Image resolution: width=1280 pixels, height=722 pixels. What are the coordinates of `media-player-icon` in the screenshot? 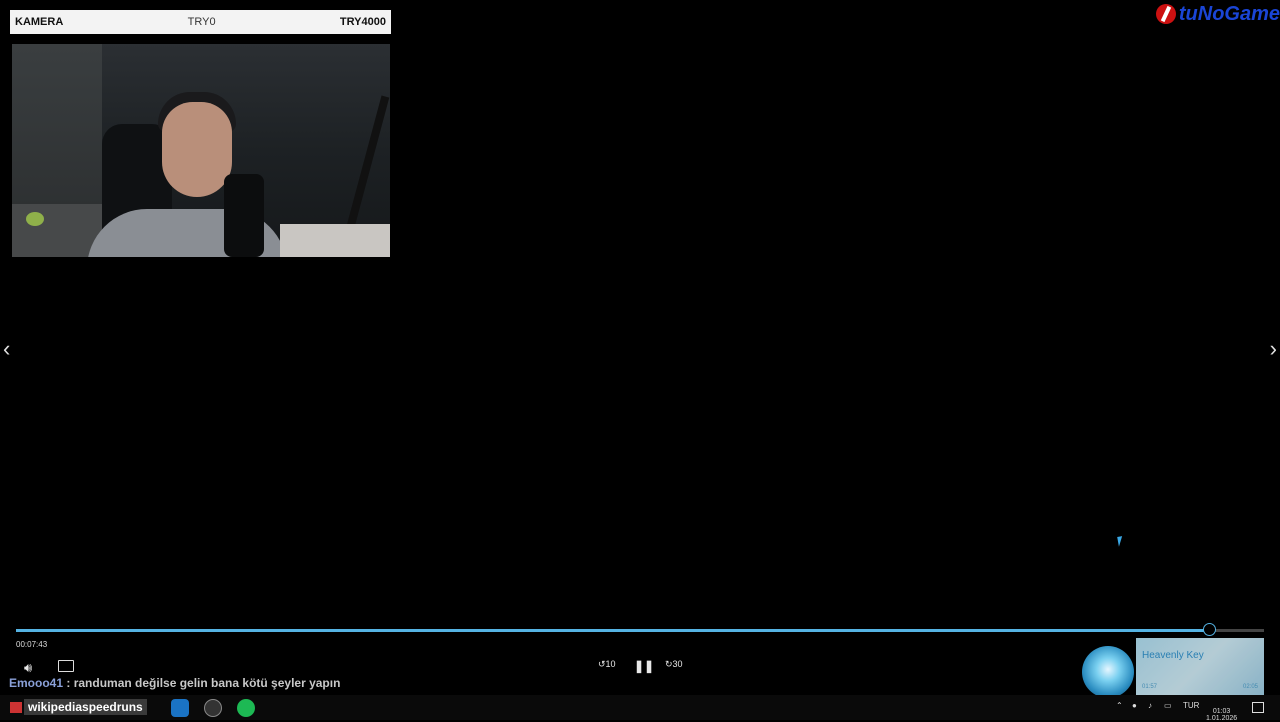 It's located at (180, 708).